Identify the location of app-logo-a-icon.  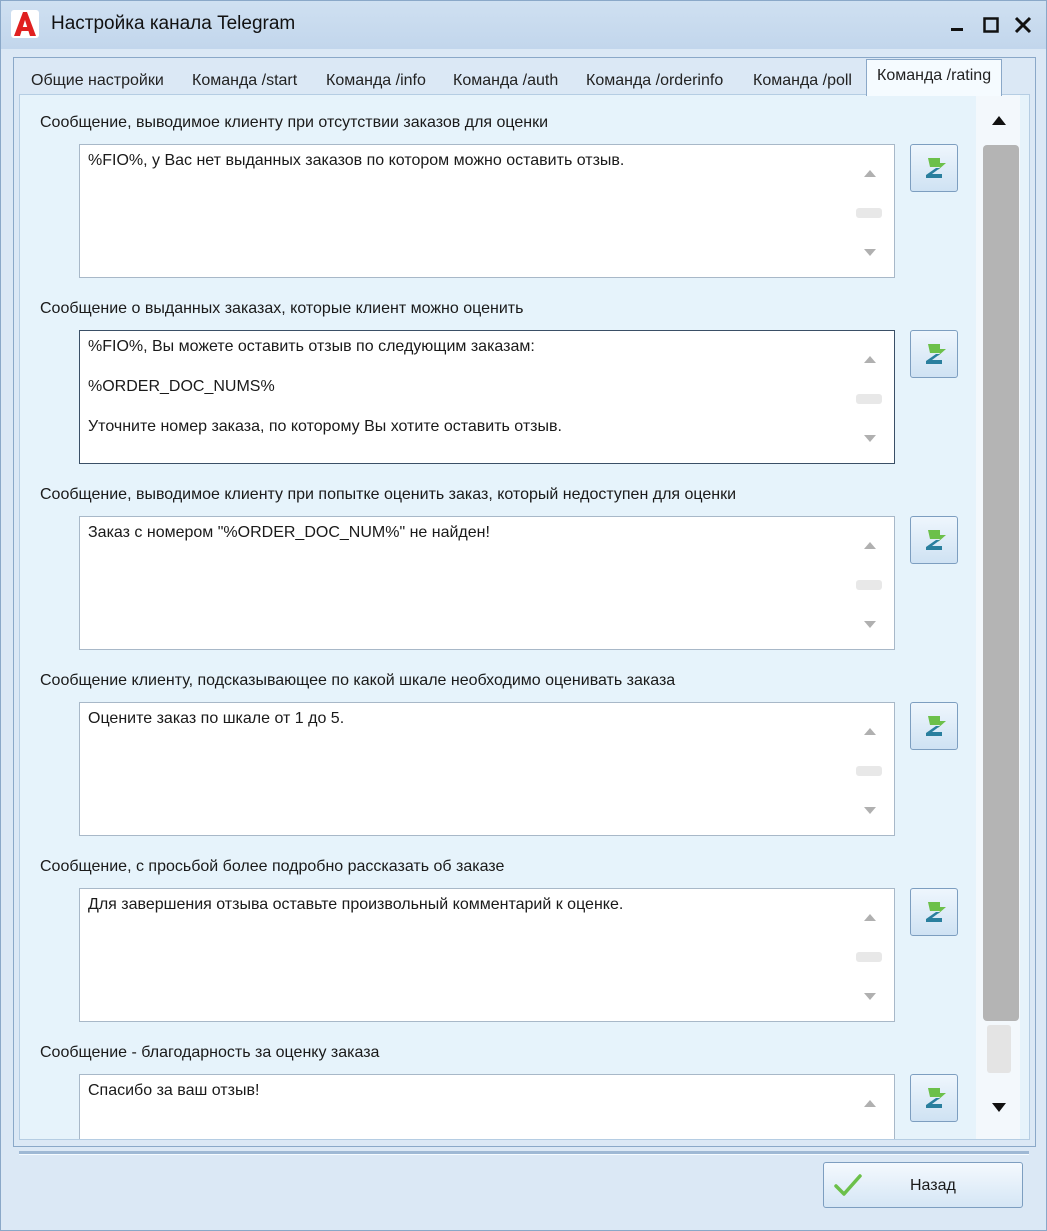
(25, 24).